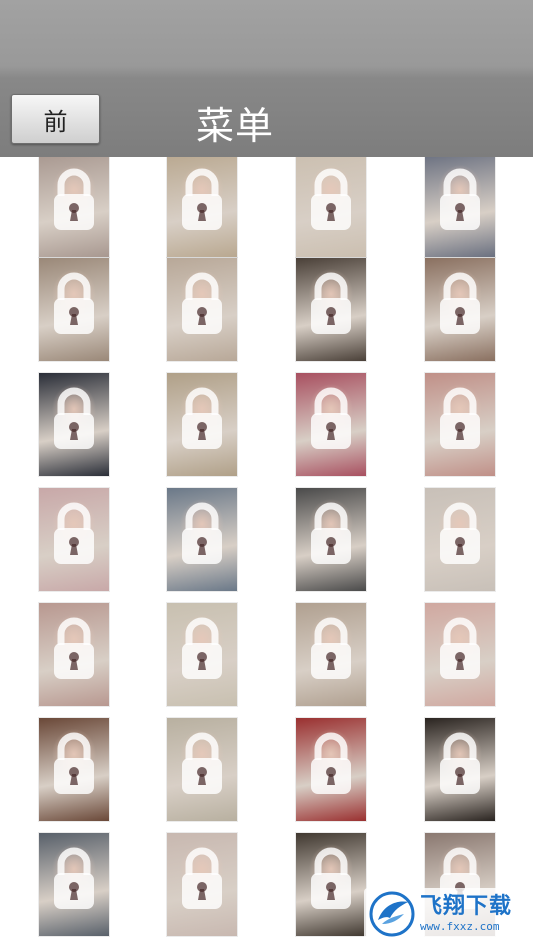 The image size is (533, 949). Describe the element at coordinates (460, 926) in the screenshot. I see `watermark-url: www.fxxz.com` at that location.